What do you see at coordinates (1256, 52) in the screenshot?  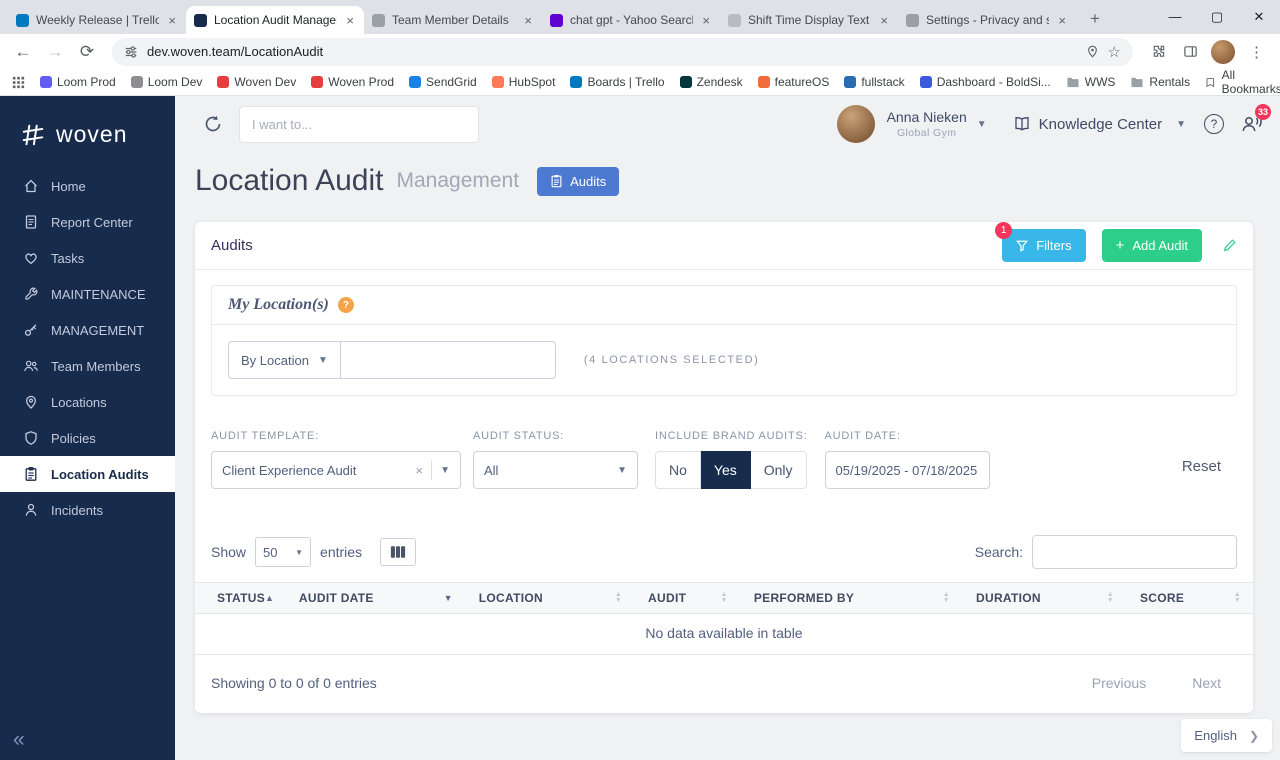 I see `browser-menu-icon: ⋮` at bounding box center [1256, 52].